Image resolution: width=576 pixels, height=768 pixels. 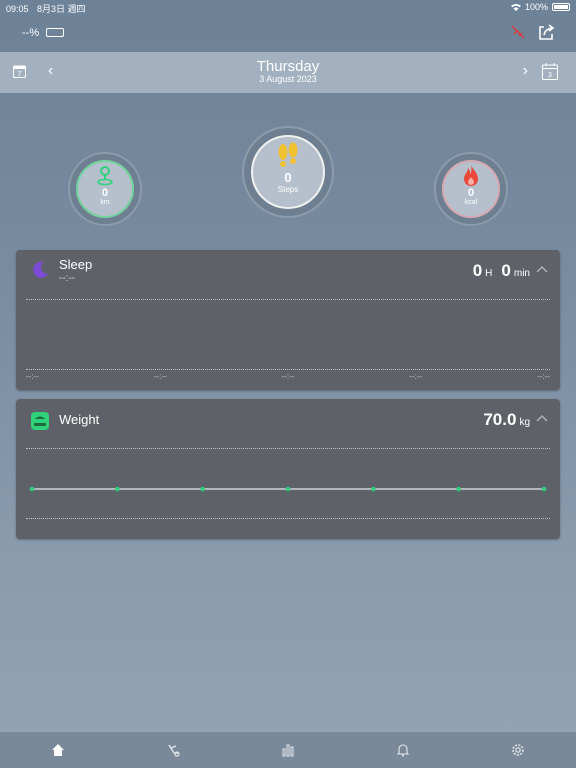 I want to click on day-title: Thursday, so click(x=288, y=66).